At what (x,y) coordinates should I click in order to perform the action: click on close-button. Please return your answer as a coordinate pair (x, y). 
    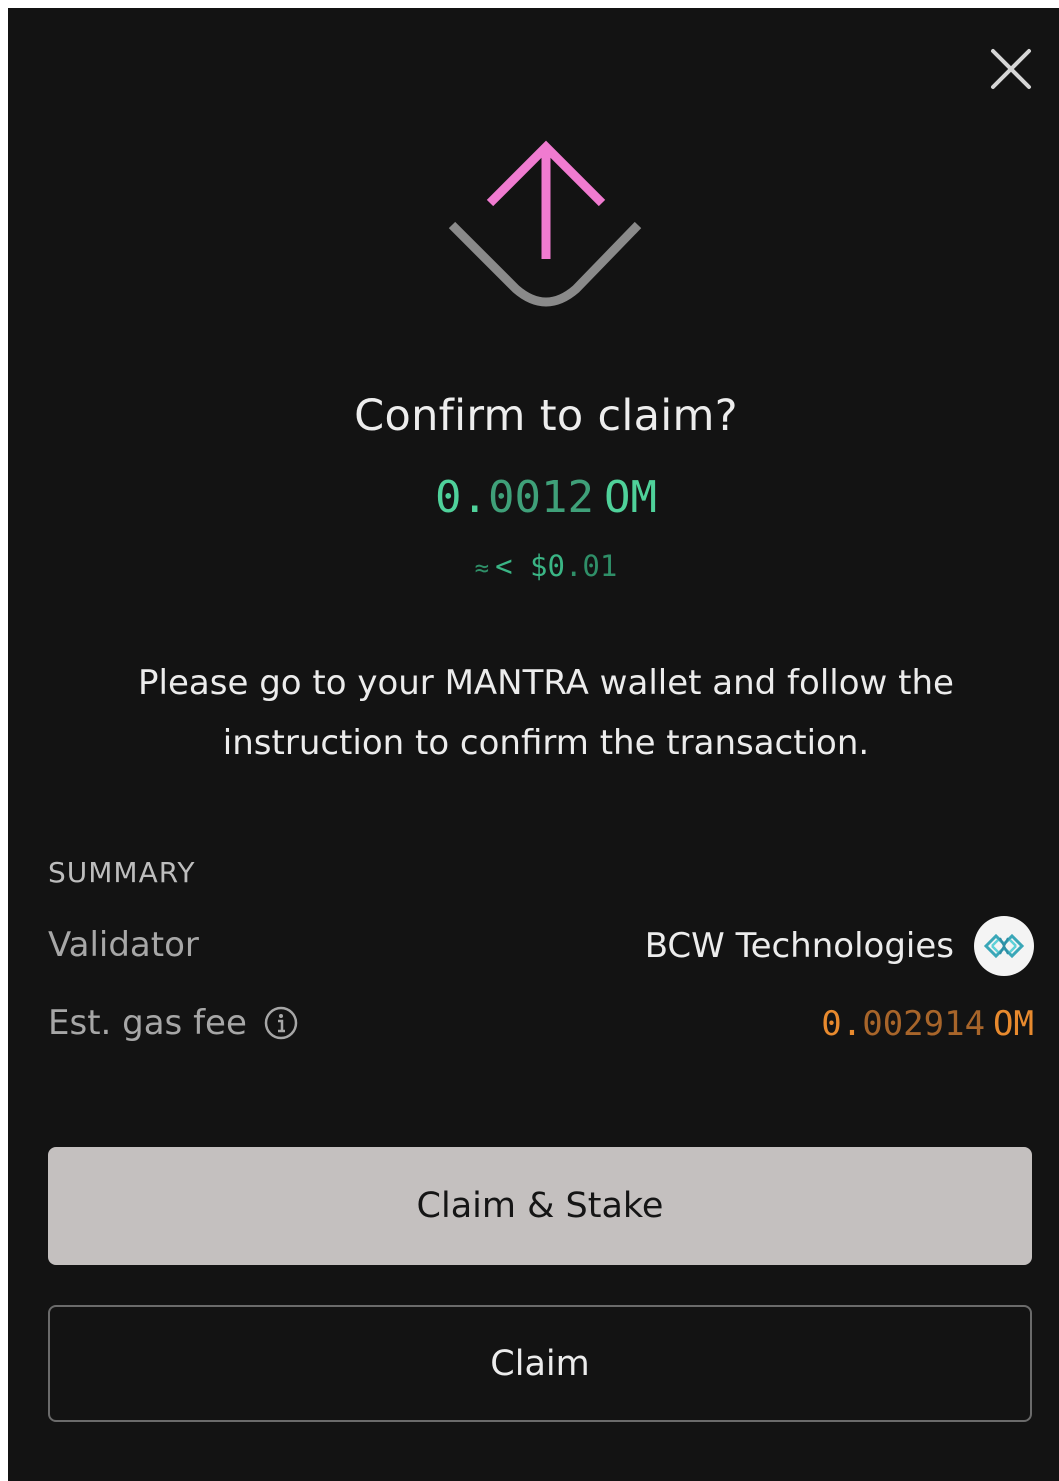
    Looking at the image, I should click on (1011, 69).